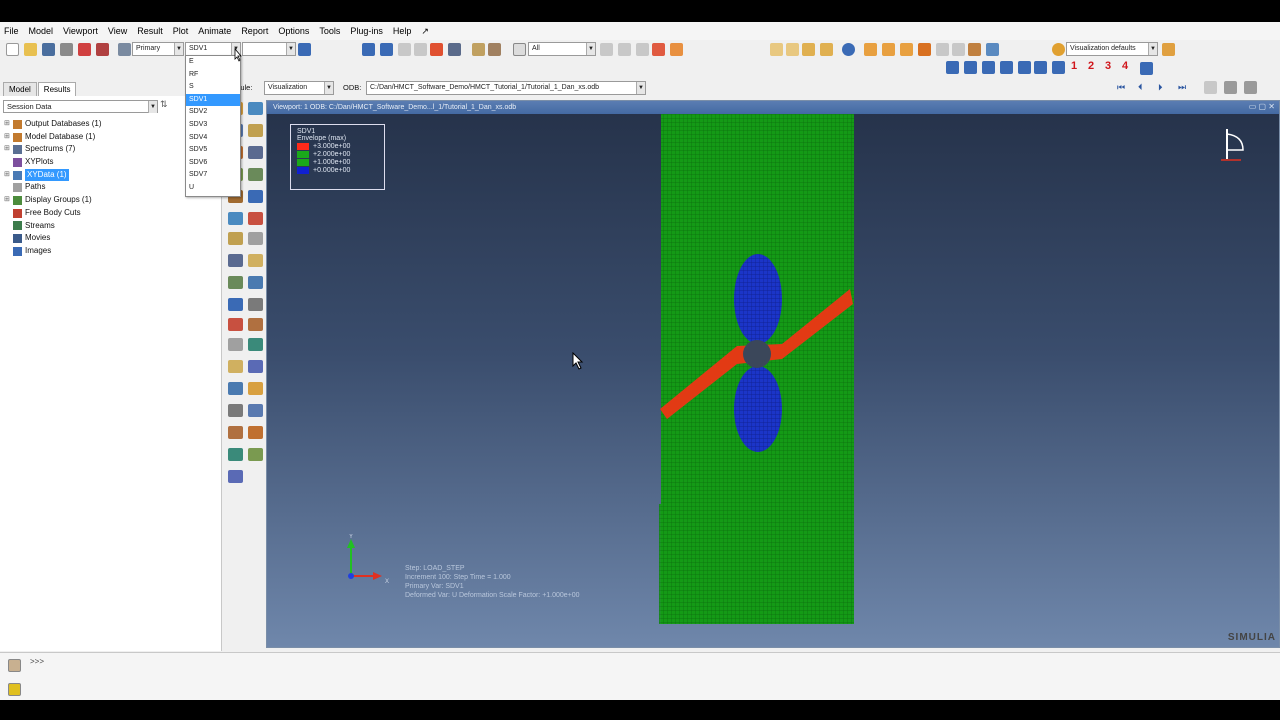 This screenshot has width=1280, height=720. Describe the element at coordinates (255, 344) in the screenshot. I see `field-output-tool-icon` at that location.